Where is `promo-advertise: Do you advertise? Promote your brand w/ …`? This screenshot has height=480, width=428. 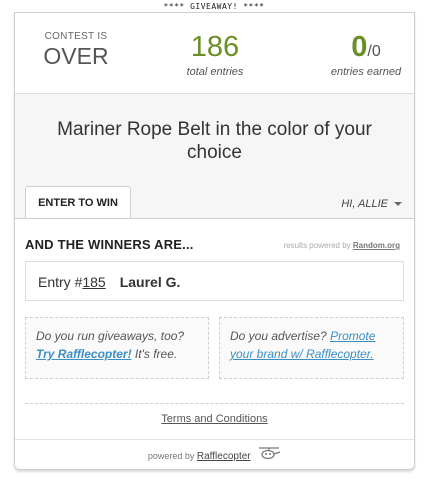 promo-advertise: Do you advertise? Promote your brand w/ … is located at coordinates (311, 348).